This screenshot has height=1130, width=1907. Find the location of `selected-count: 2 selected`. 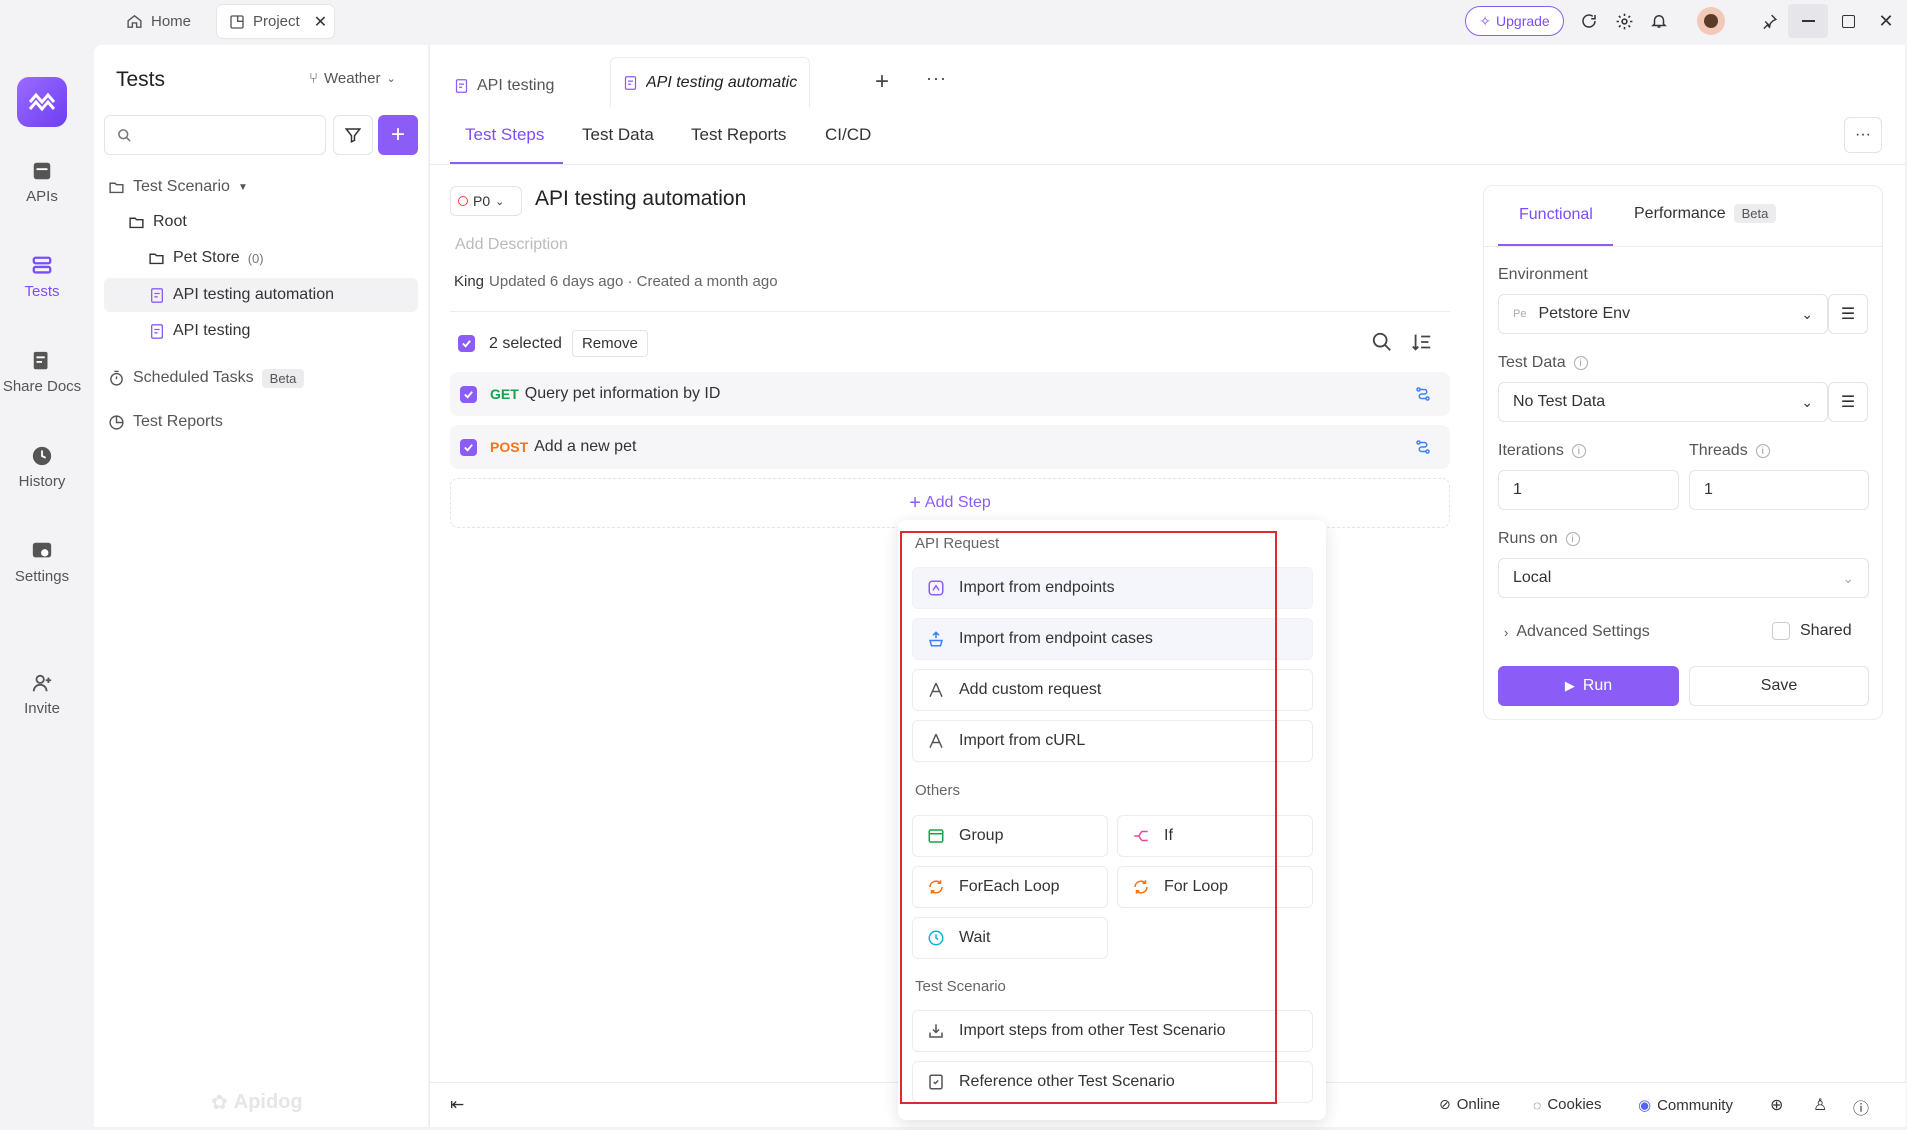

selected-count: 2 selected is located at coordinates (525, 343).